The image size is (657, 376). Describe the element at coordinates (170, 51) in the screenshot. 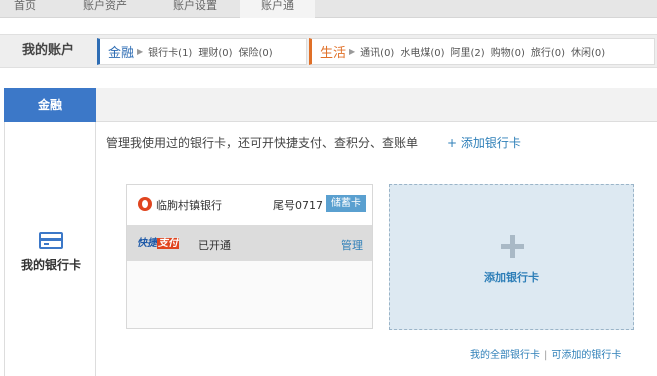

I see `finance-item-bank-card: 银行卡(1)` at that location.